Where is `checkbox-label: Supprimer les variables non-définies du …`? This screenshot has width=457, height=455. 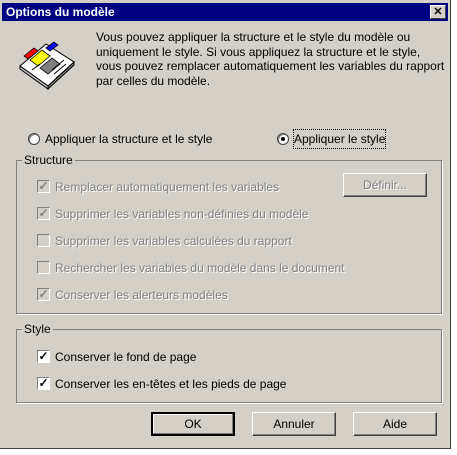
checkbox-label: Supprimer les variables non-définies du … is located at coordinates (182, 214).